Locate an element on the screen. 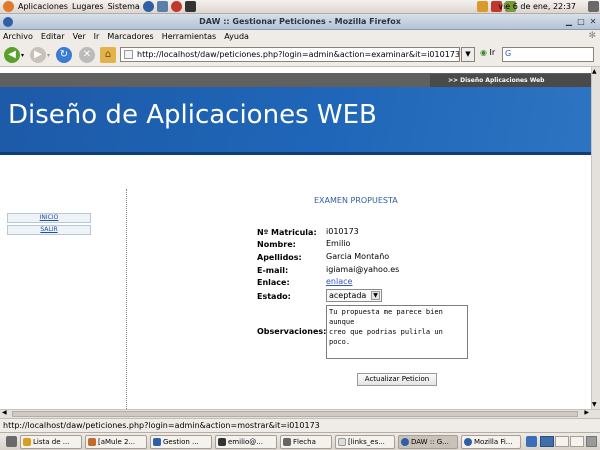  menu-marcadores: Marcadores is located at coordinates (130, 36).